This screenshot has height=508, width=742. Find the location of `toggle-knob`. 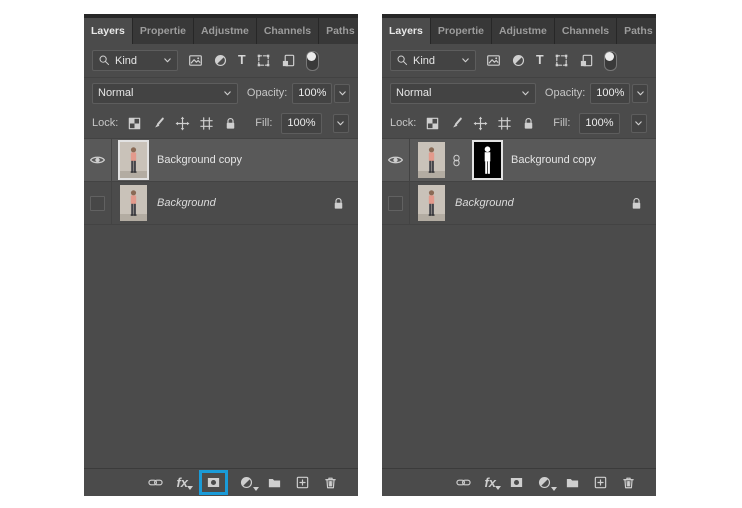

toggle-knob is located at coordinates (311, 56).